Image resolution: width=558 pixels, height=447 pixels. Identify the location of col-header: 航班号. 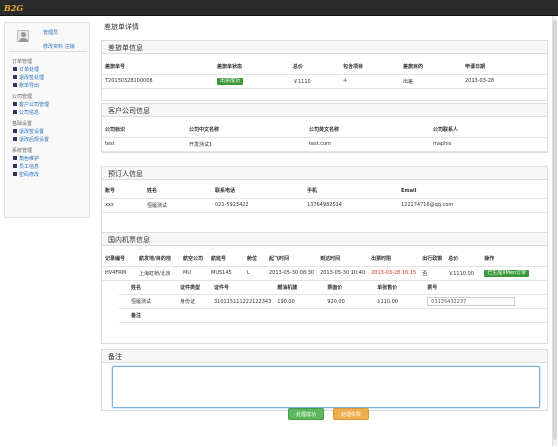
(226, 259).